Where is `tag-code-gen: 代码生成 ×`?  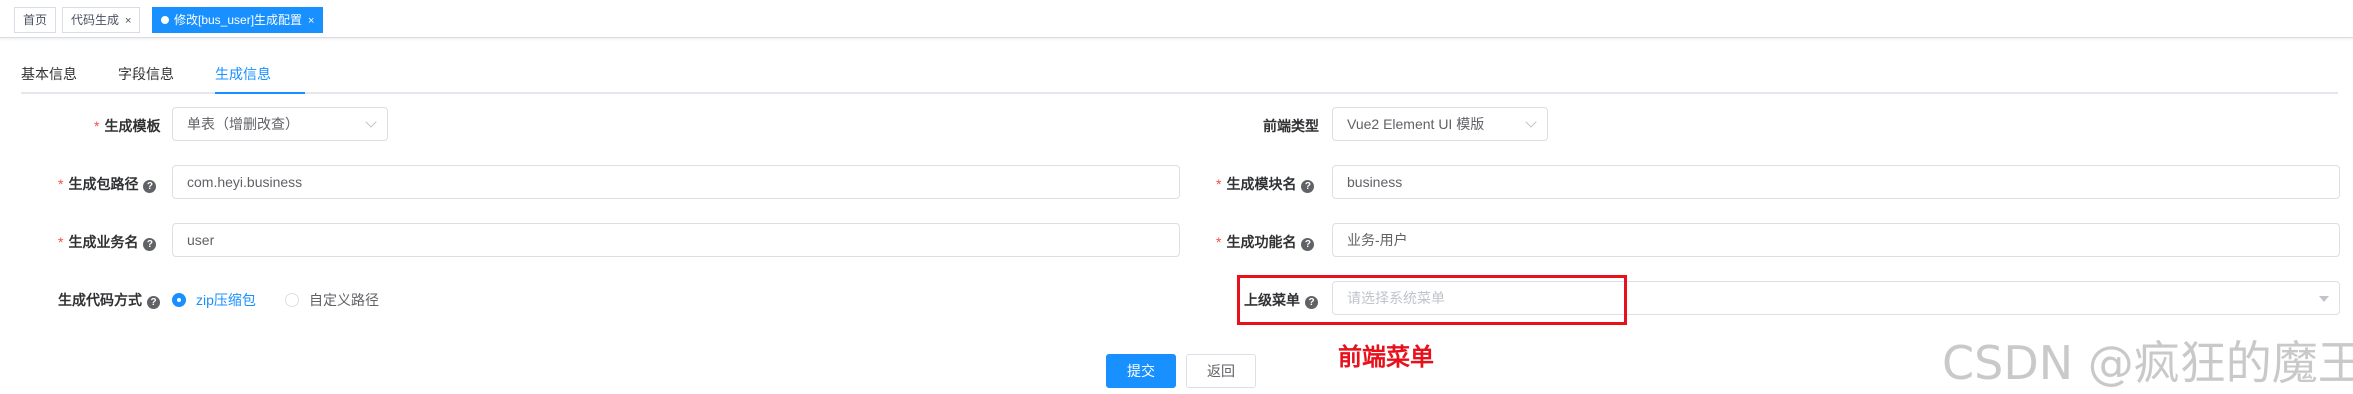 tag-code-gen: 代码生成 × is located at coordinates (101, 20).